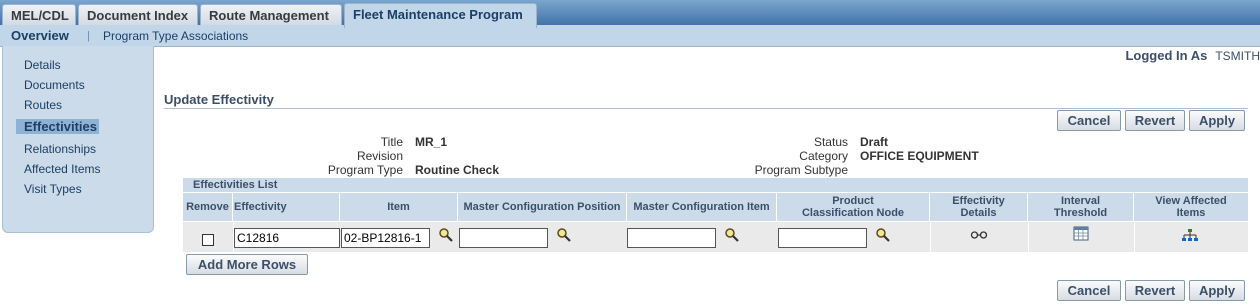 The height and width of the screenshot is (307, 1260). I want to click on column-effectivity-details: Effectivity Details, so click(979, 207).